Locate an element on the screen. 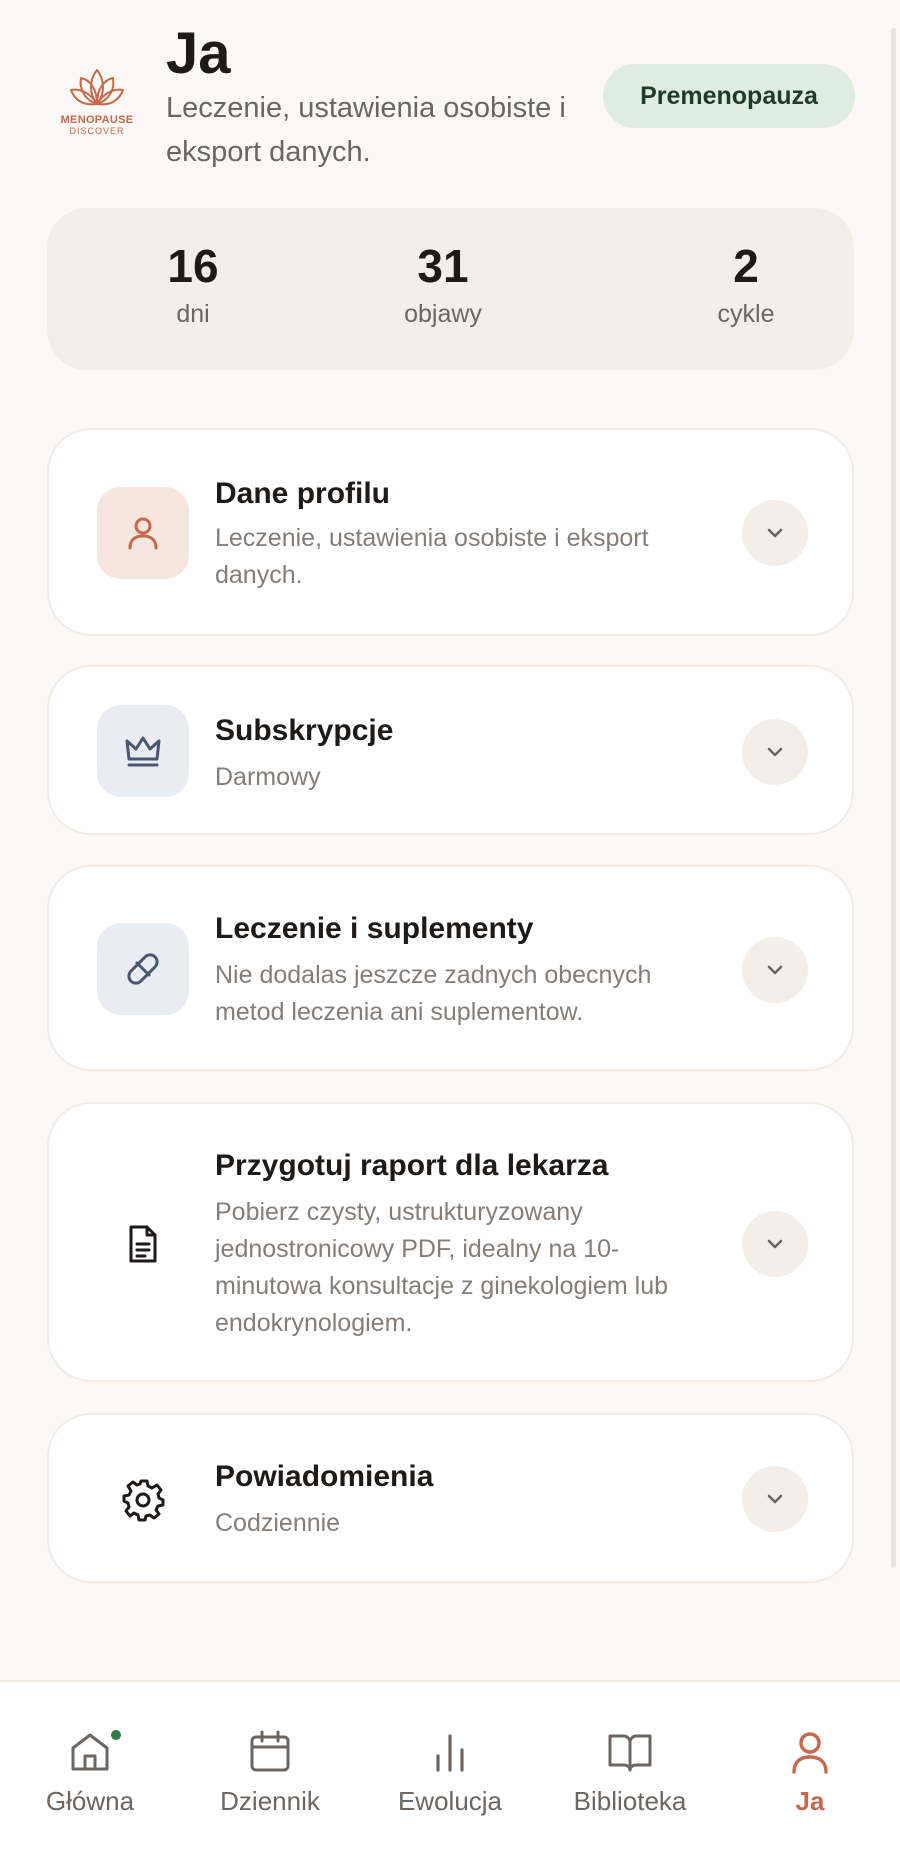  stat-days-value: 16 is located at coordinates (193, 266).